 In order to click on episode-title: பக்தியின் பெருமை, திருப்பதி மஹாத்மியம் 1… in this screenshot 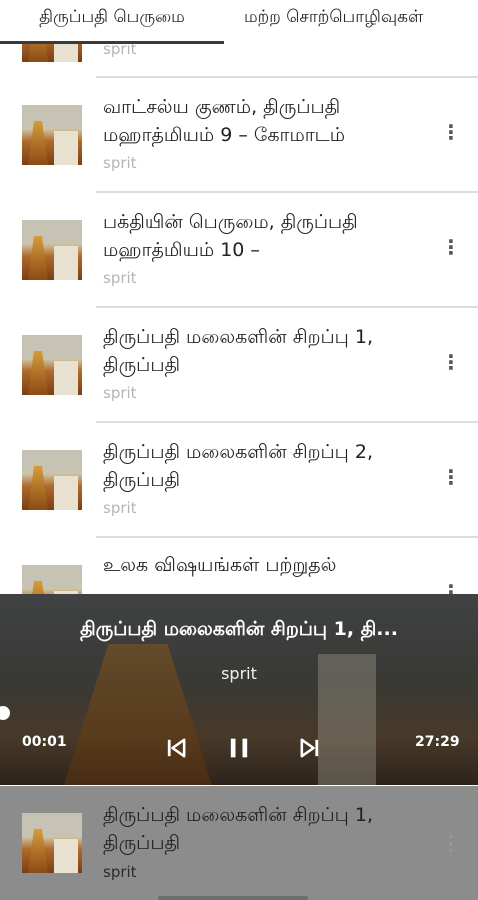, I will do `click(230, 236)`.